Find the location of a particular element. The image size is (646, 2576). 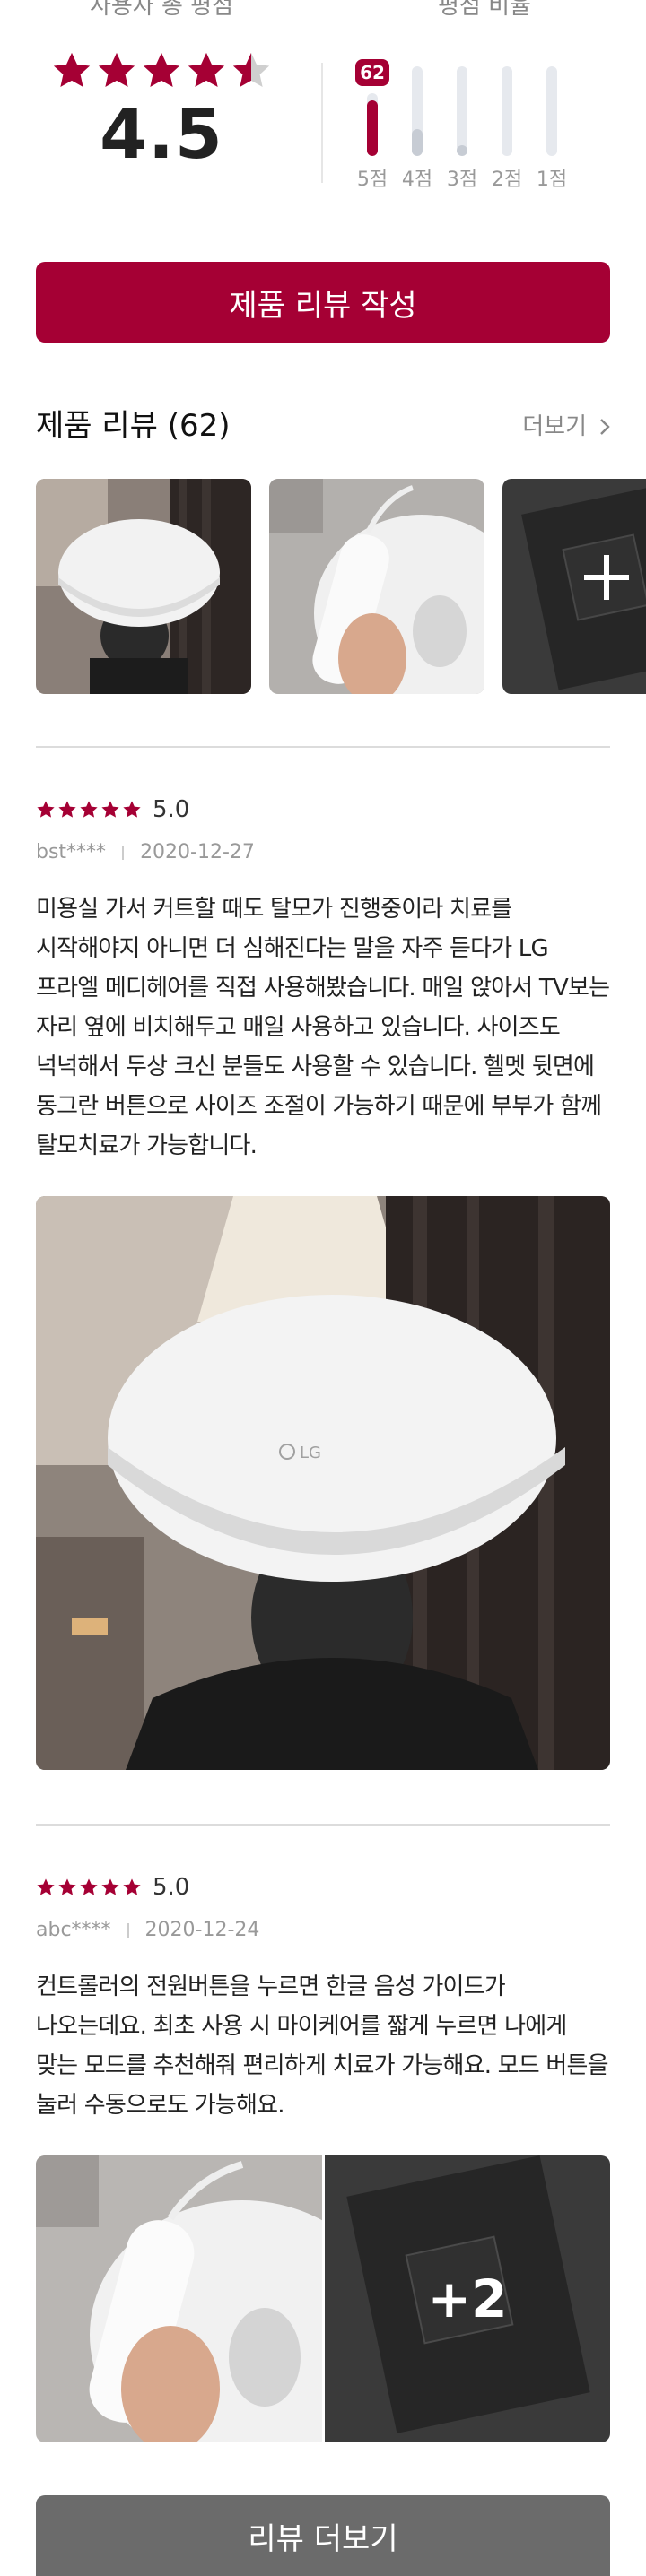

photo-thumbnails is located at coordinates (341, 586).